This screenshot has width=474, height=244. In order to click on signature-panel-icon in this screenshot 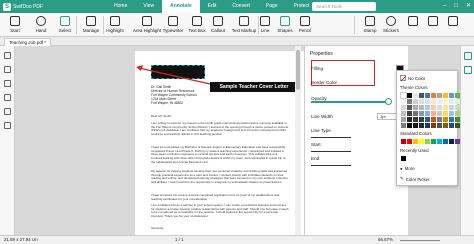, I will do `click(7, 125)`.